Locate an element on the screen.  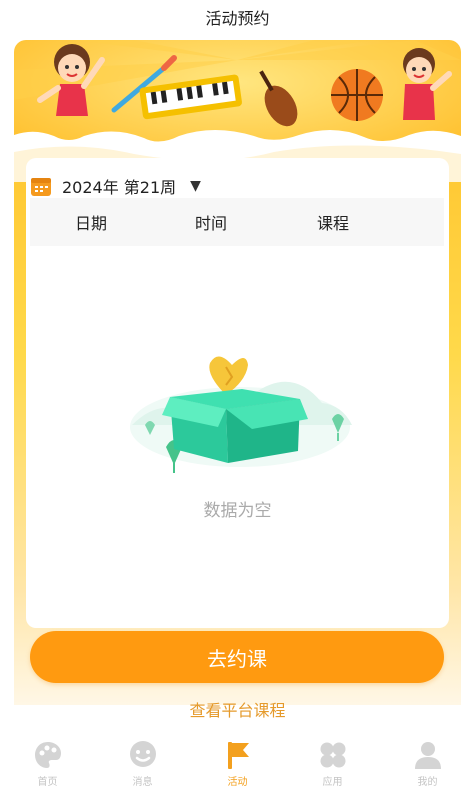
smiley-chat-icon is located at coordinates (142, 754).